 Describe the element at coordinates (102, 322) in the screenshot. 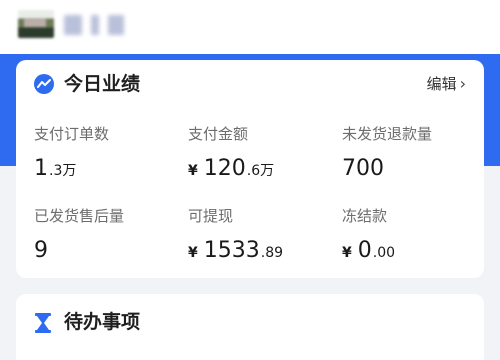

I see `card-title: 待办事项` at that location.